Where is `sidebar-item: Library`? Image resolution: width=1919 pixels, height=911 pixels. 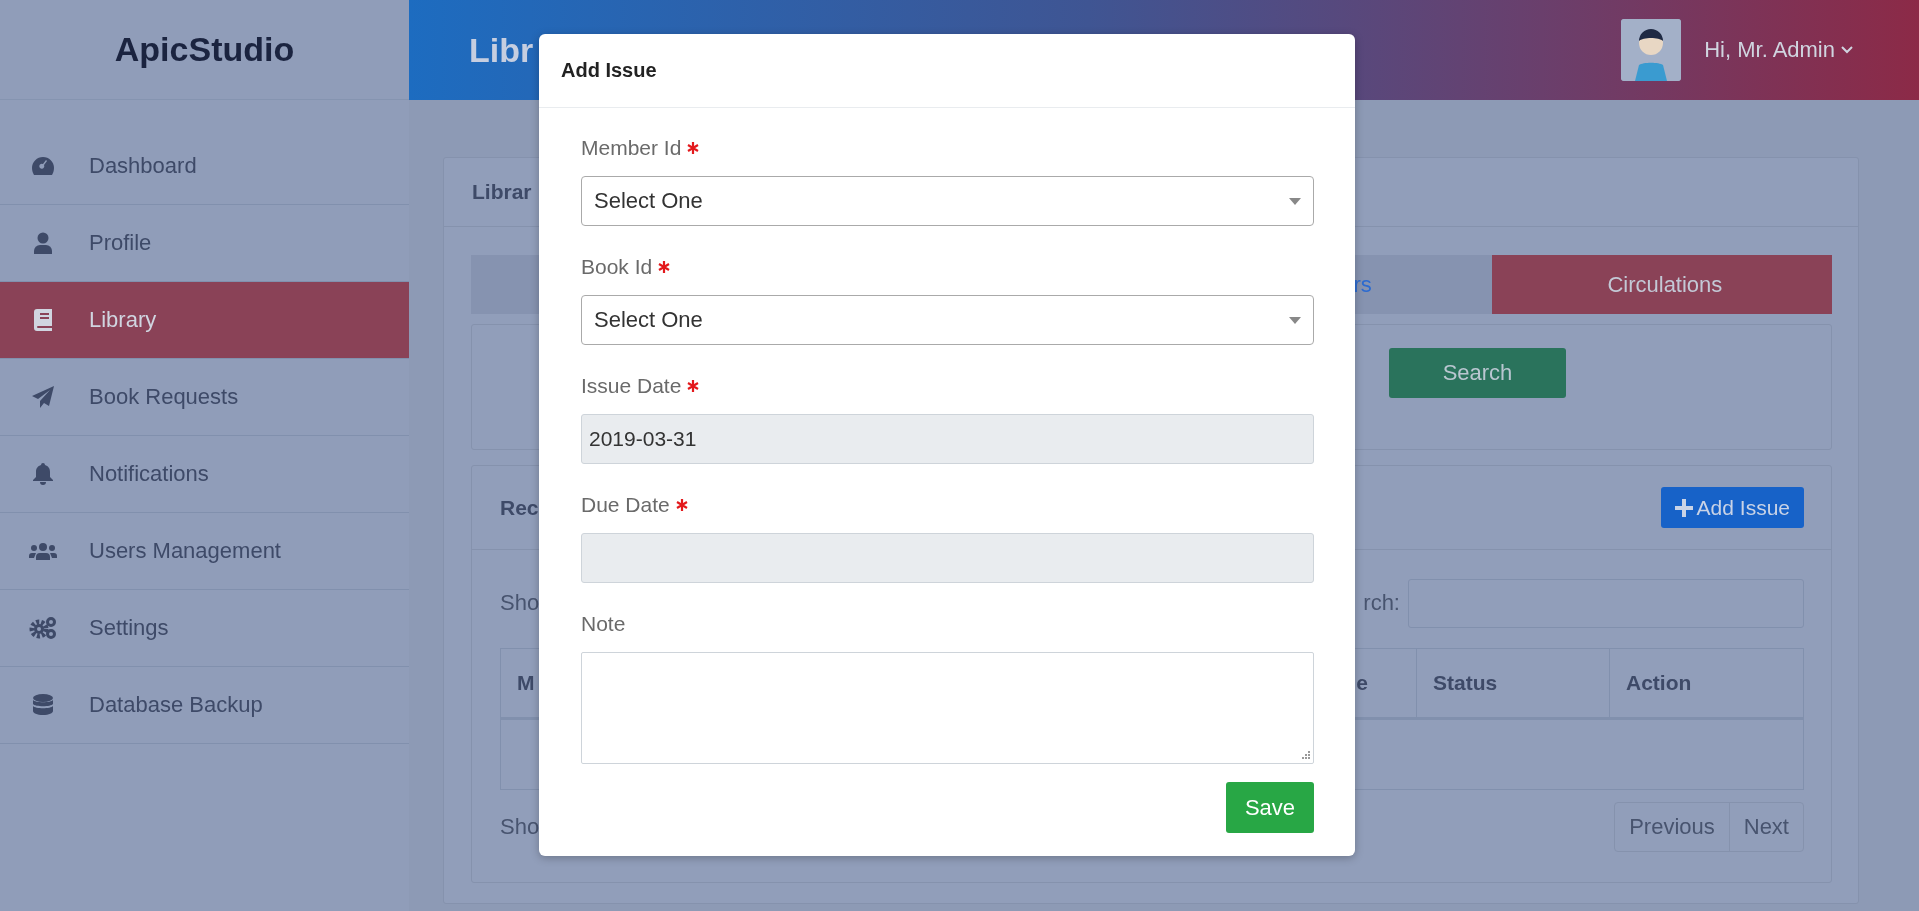 sidebar-item: Library is located at coordinates (204, 320).